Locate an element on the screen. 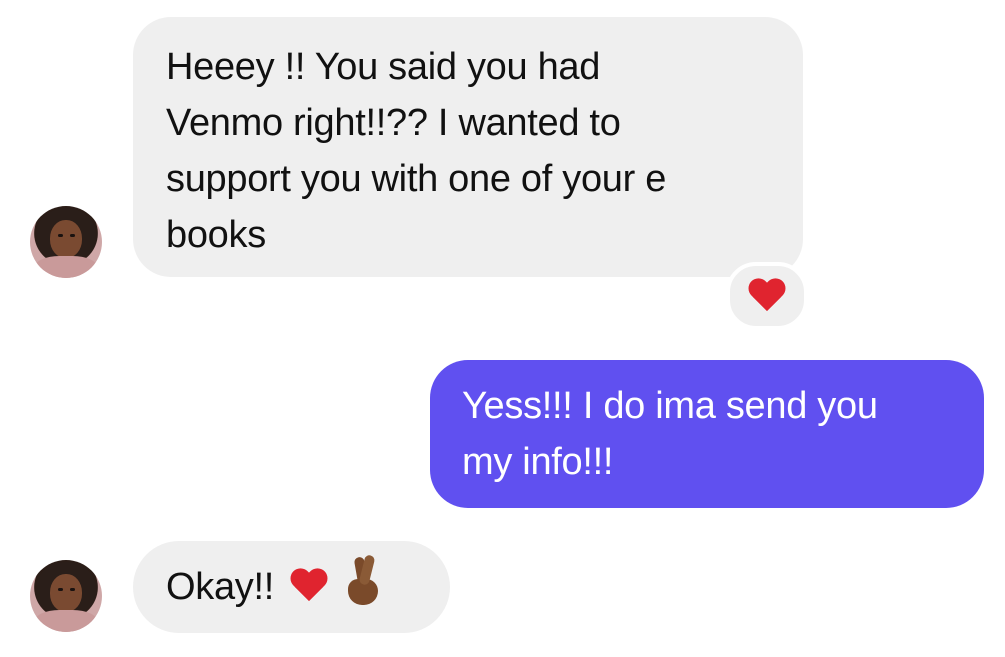  message-text-line: Yess!!! I do ima send you is located at coordinates (670, 406).